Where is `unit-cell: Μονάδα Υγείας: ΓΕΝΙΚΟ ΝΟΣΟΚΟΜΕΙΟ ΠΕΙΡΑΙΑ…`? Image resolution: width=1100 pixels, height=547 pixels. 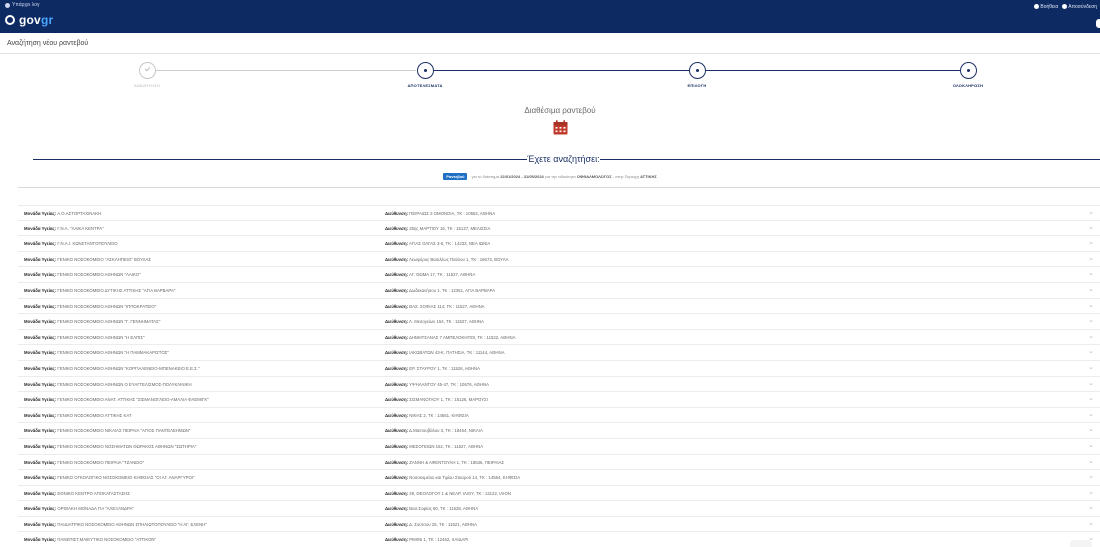
unit-cell: Μονάδα Υγείας: ΓΕΝΙΚΟ ΝΟΣΟΚΟΜΕΙΟ ΠΕΙΡΑΙΑ… is located at coordinates (84, 462).